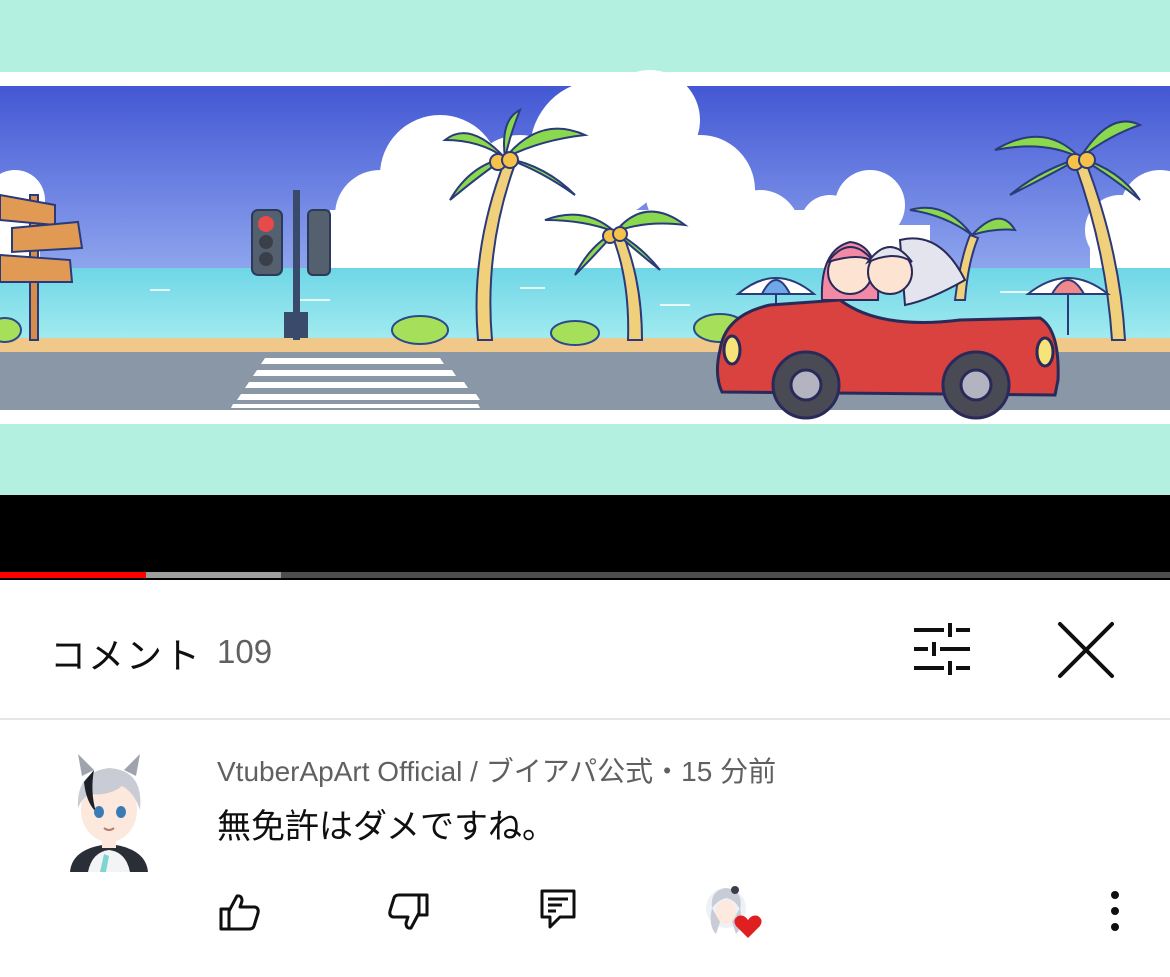 The image size is (1170, 977). I want to click on creator-heart-badge, so click(735, 912).